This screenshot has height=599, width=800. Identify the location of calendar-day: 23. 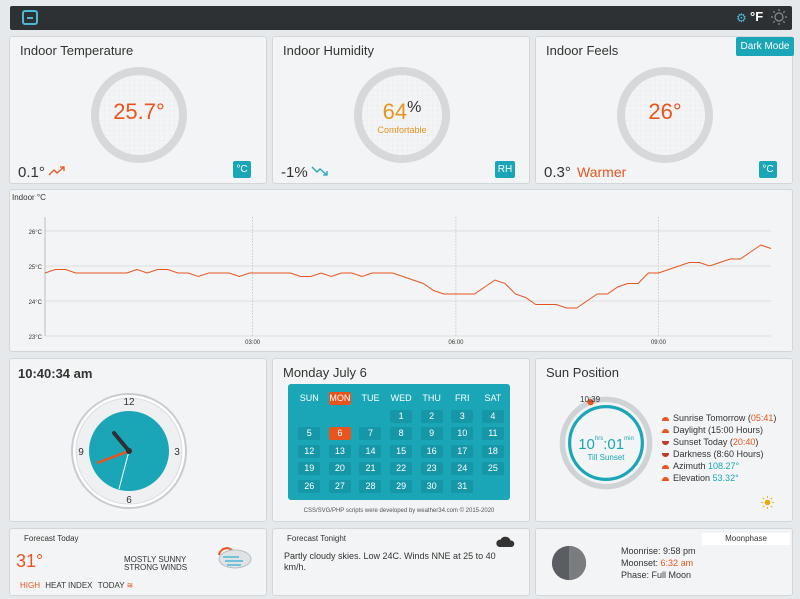
(431, 469).